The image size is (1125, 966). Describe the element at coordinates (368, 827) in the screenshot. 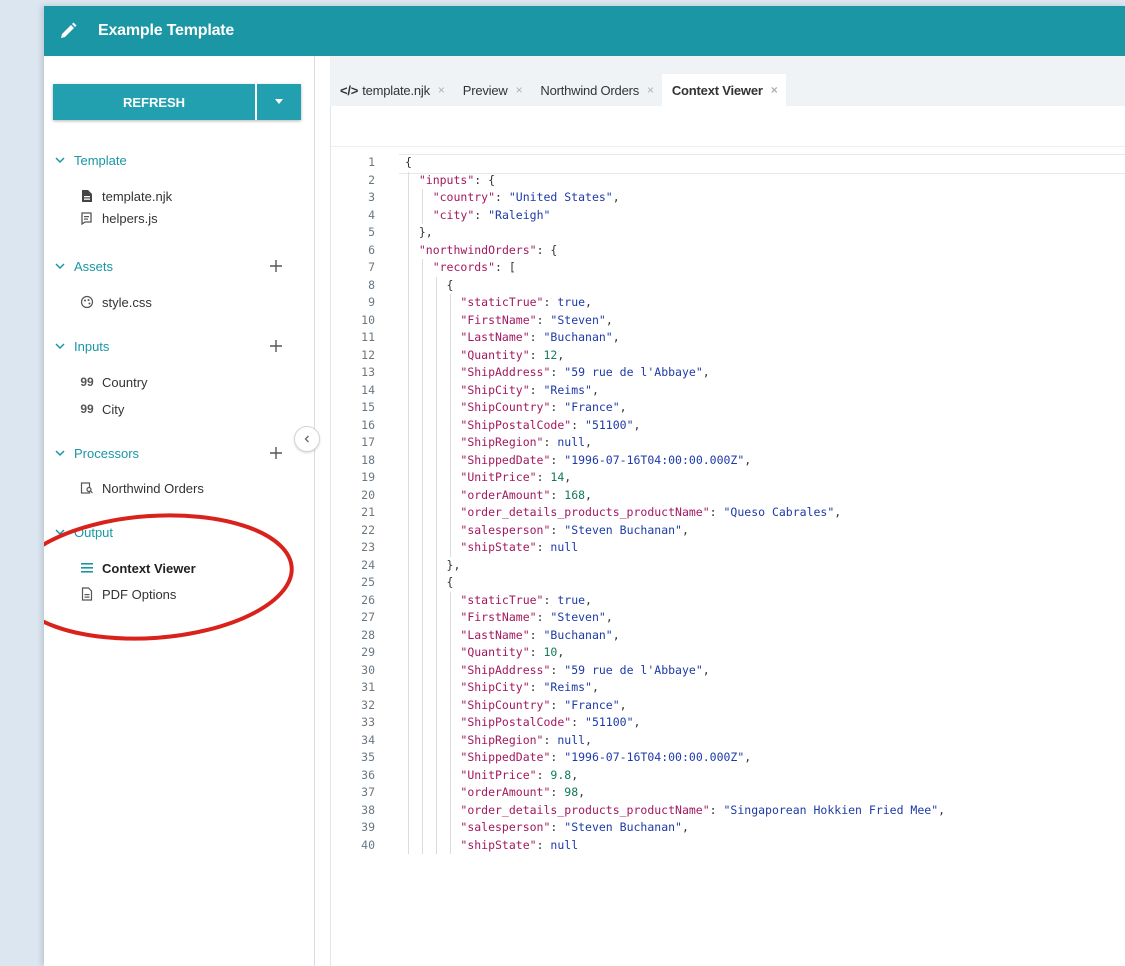

I see `line-number: 39` at that location.